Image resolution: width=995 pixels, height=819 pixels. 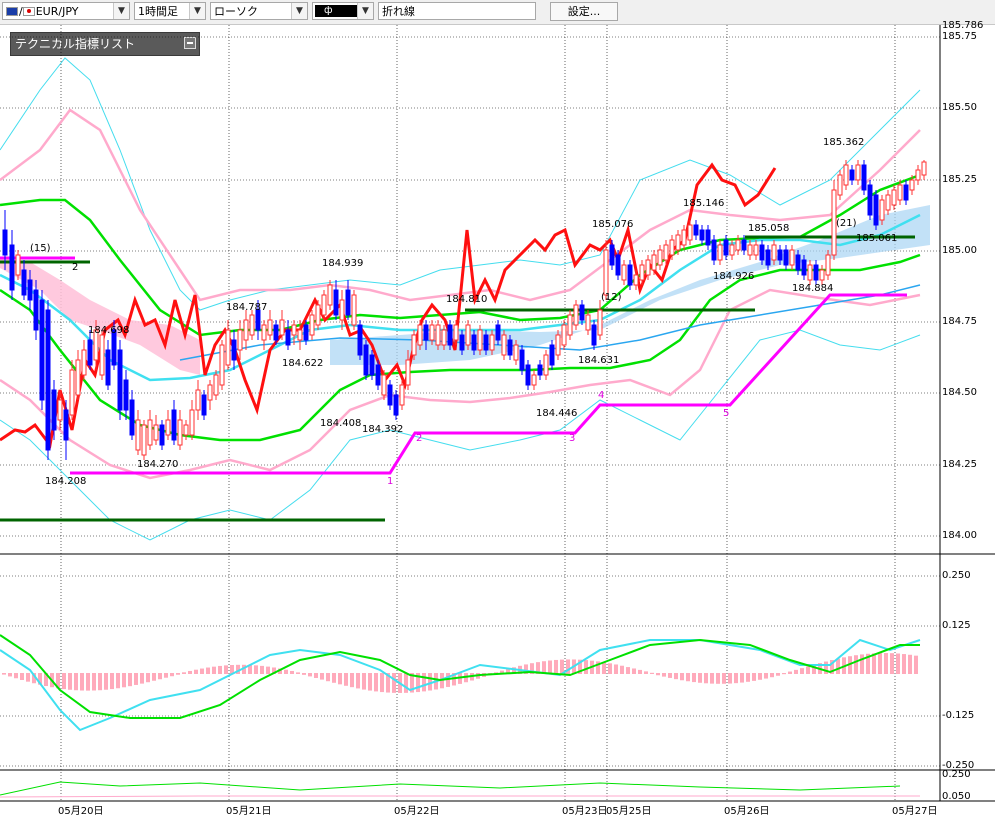 I want to click on currency-pair-select: / EUR/JPY ▼, so click(x=66, y=11).